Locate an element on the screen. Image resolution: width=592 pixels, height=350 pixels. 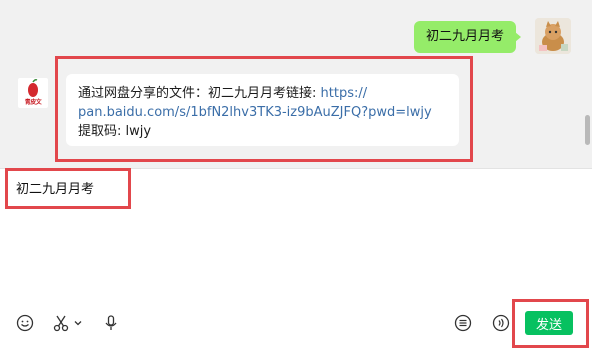
message-input: 初二九月月考 is located at coordinates (55, 187).